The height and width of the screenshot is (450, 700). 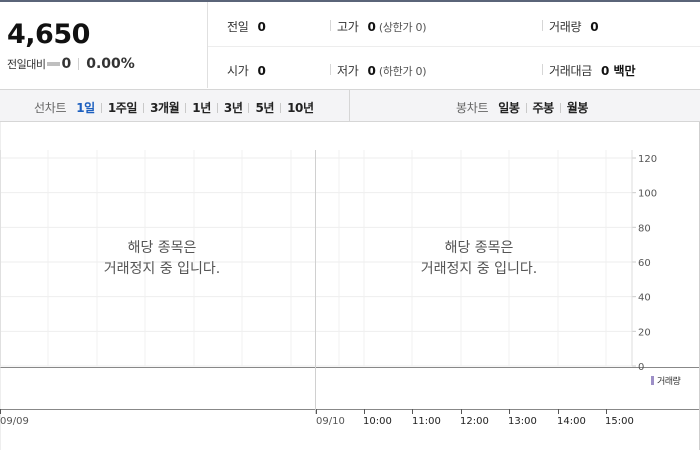 I want to click on tab-1-year: 1년, so click(x=201, y=107).